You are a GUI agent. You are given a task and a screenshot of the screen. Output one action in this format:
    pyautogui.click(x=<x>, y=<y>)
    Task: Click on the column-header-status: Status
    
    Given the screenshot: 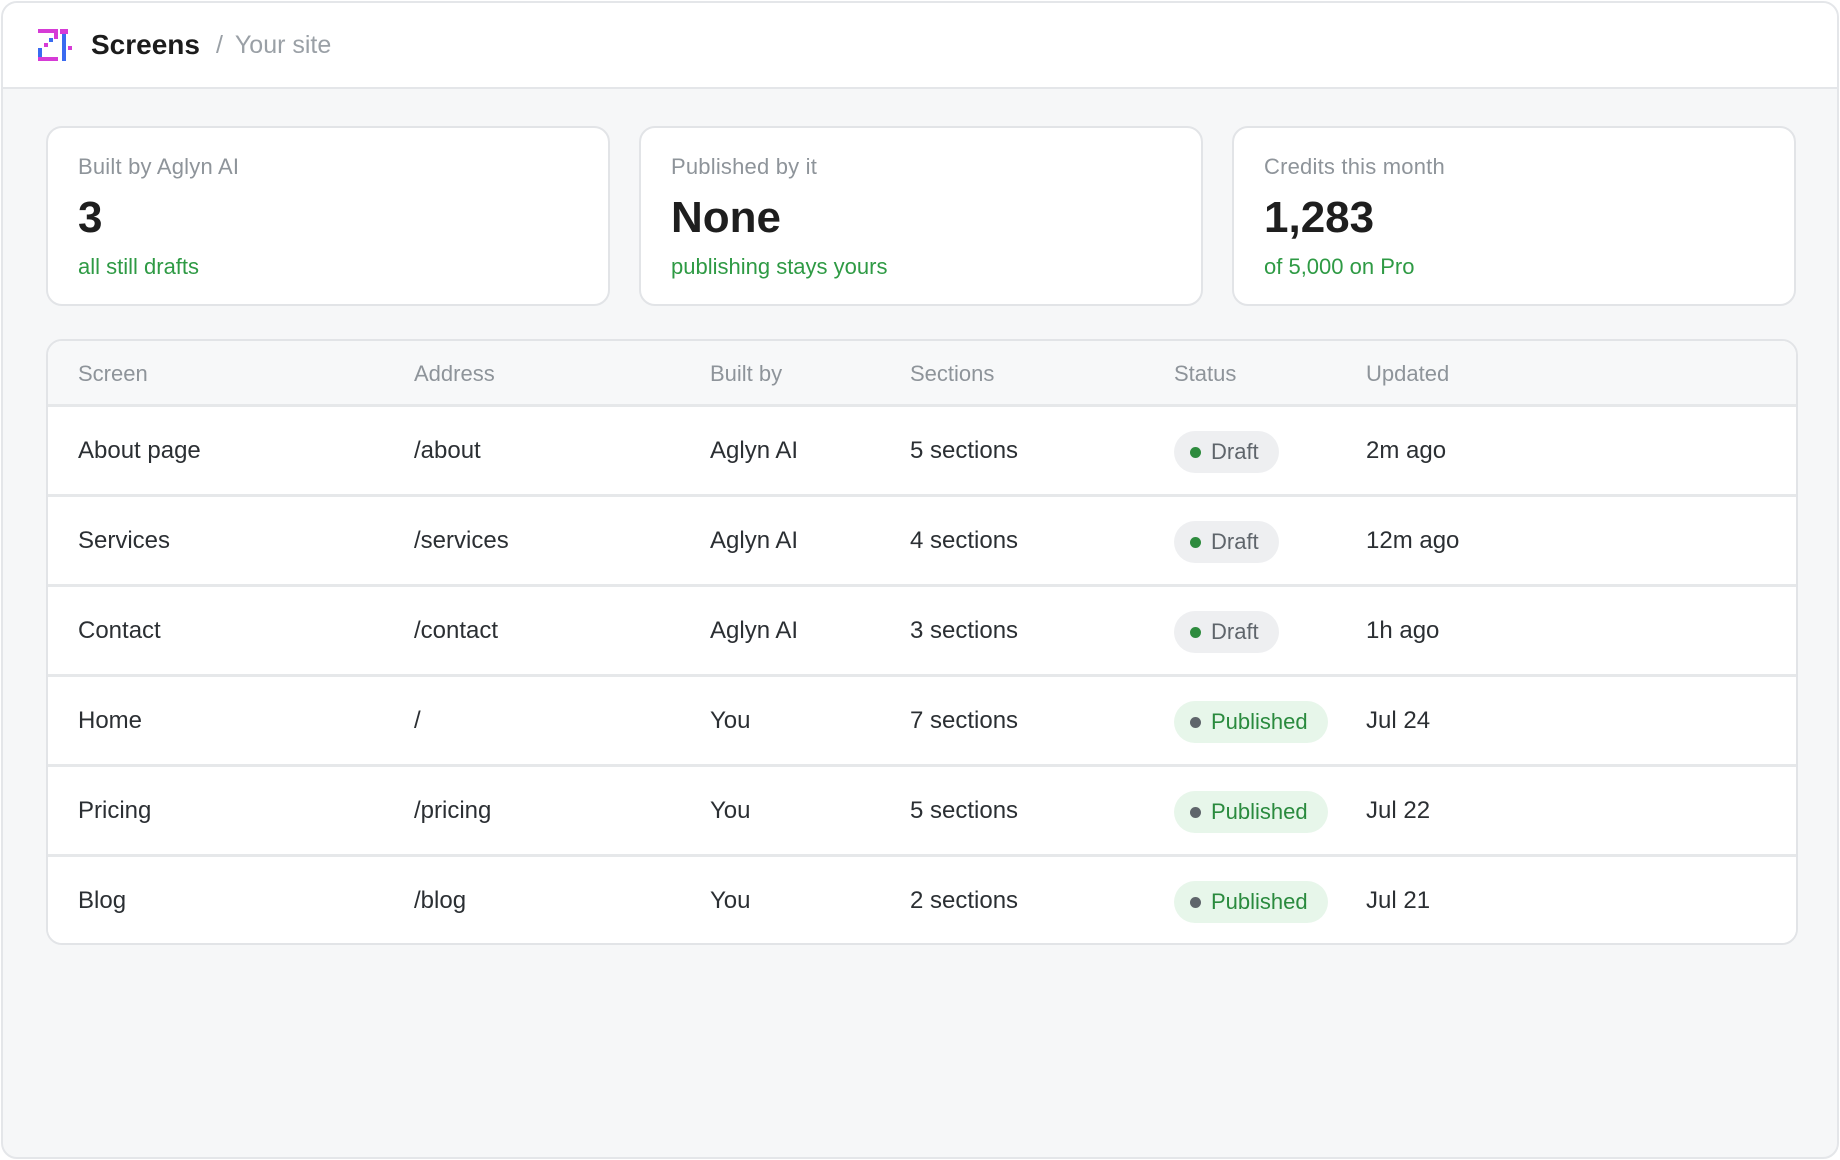 What is the action you would take?
    pyautogui.click(x=1205, y=374)
    